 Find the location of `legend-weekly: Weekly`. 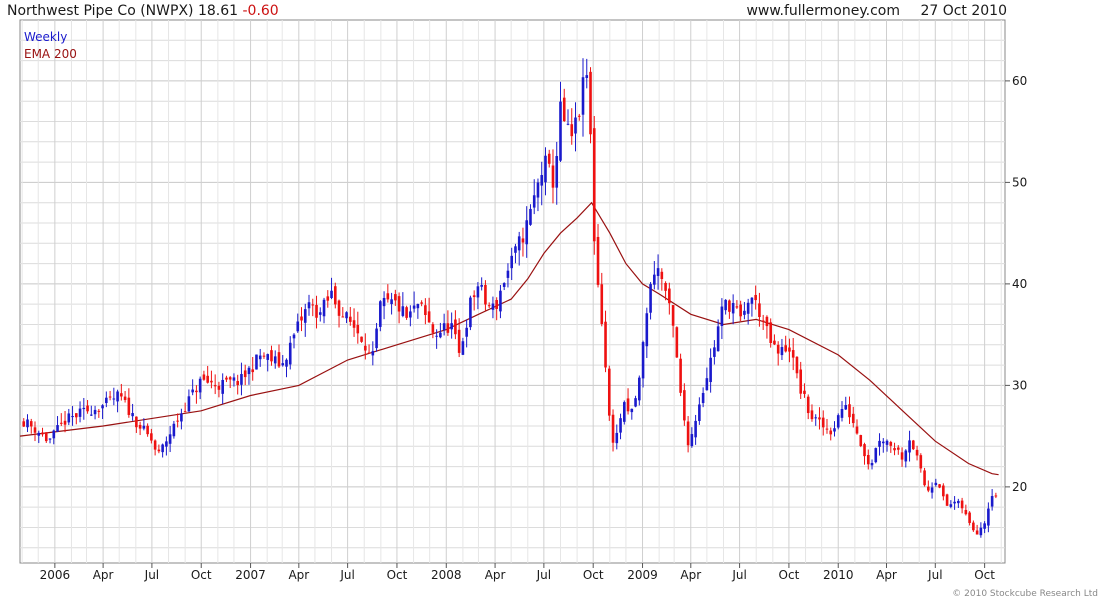

legend-weekly: Weekly is located at coordinates (45, 37).